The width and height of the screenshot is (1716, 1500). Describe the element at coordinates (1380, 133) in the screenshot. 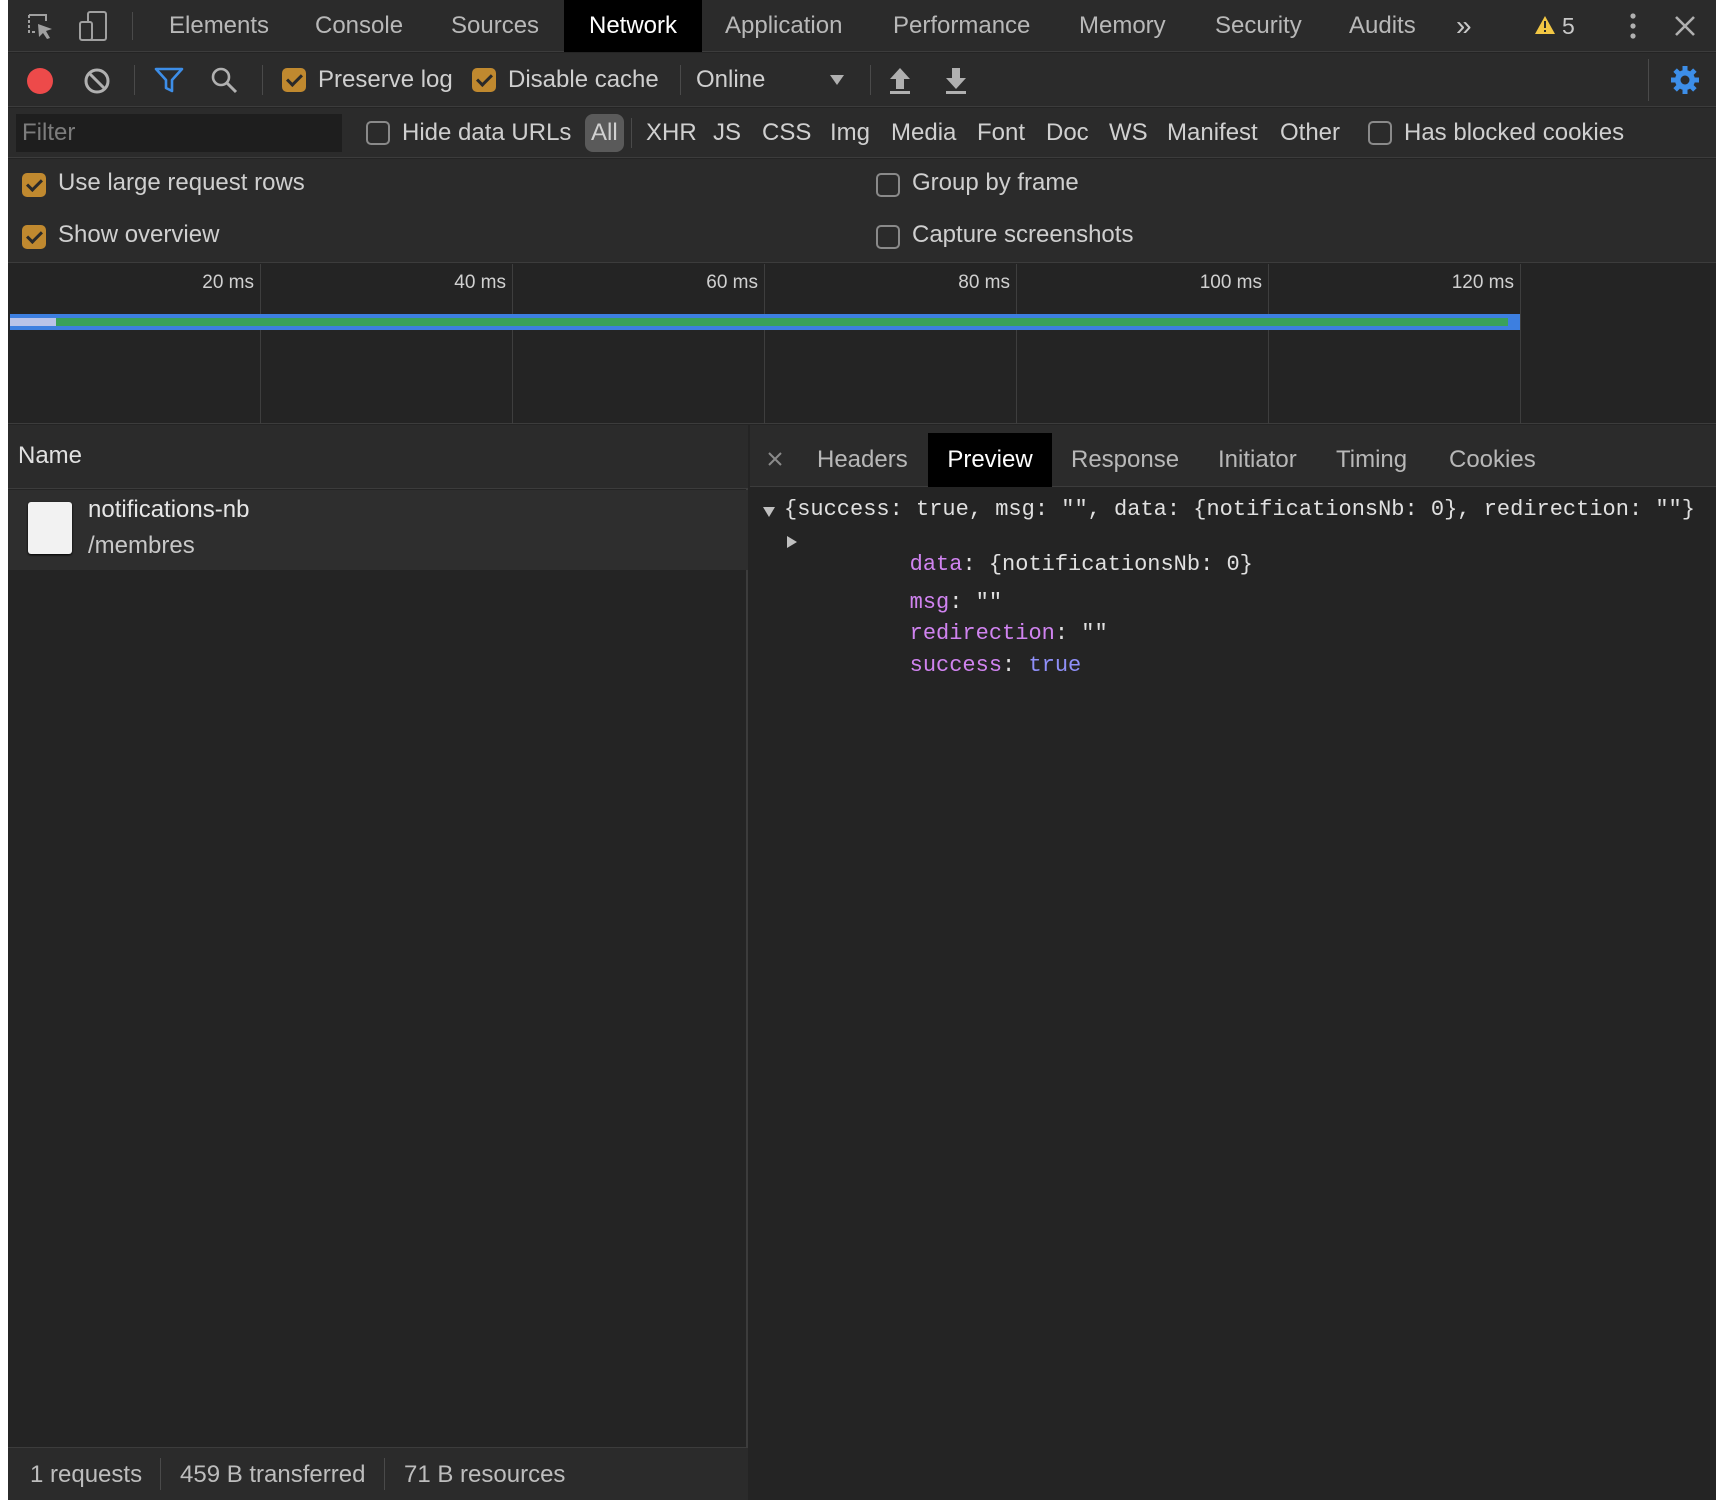

I see `has-blocked-cookies-checkbox` at that location.